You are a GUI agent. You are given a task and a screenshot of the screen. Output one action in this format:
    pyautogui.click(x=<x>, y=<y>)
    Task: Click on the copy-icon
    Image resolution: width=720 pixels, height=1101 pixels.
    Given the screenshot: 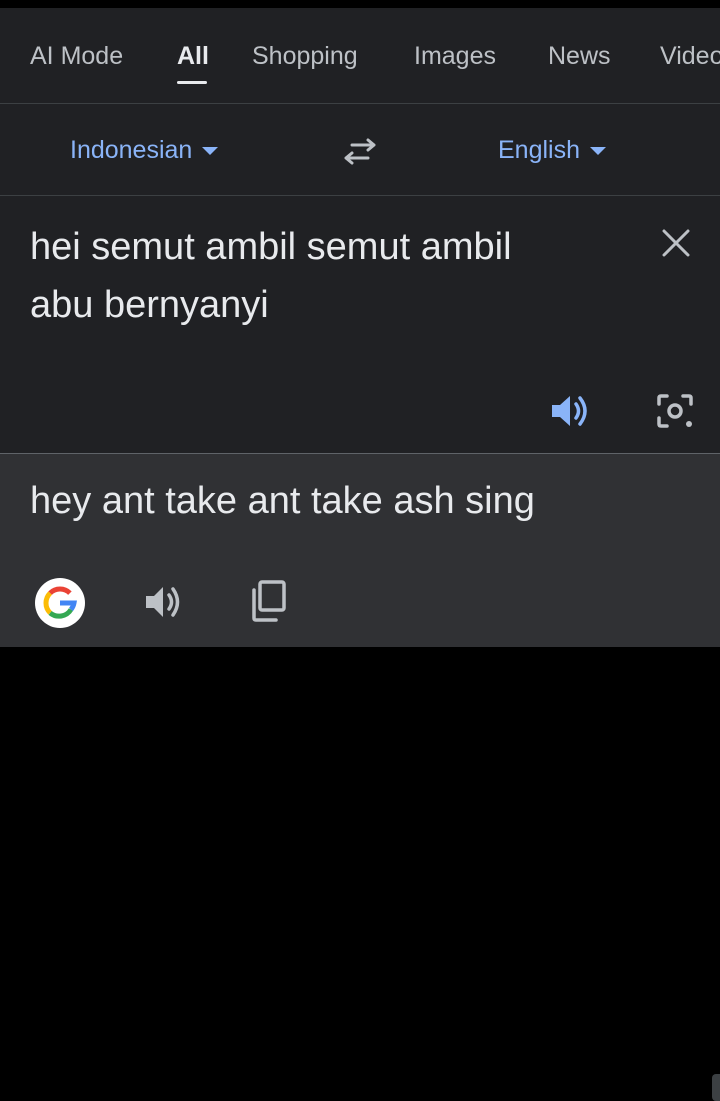 What is the action you would take?
    pyautogui.click(x=269, y=601)
    